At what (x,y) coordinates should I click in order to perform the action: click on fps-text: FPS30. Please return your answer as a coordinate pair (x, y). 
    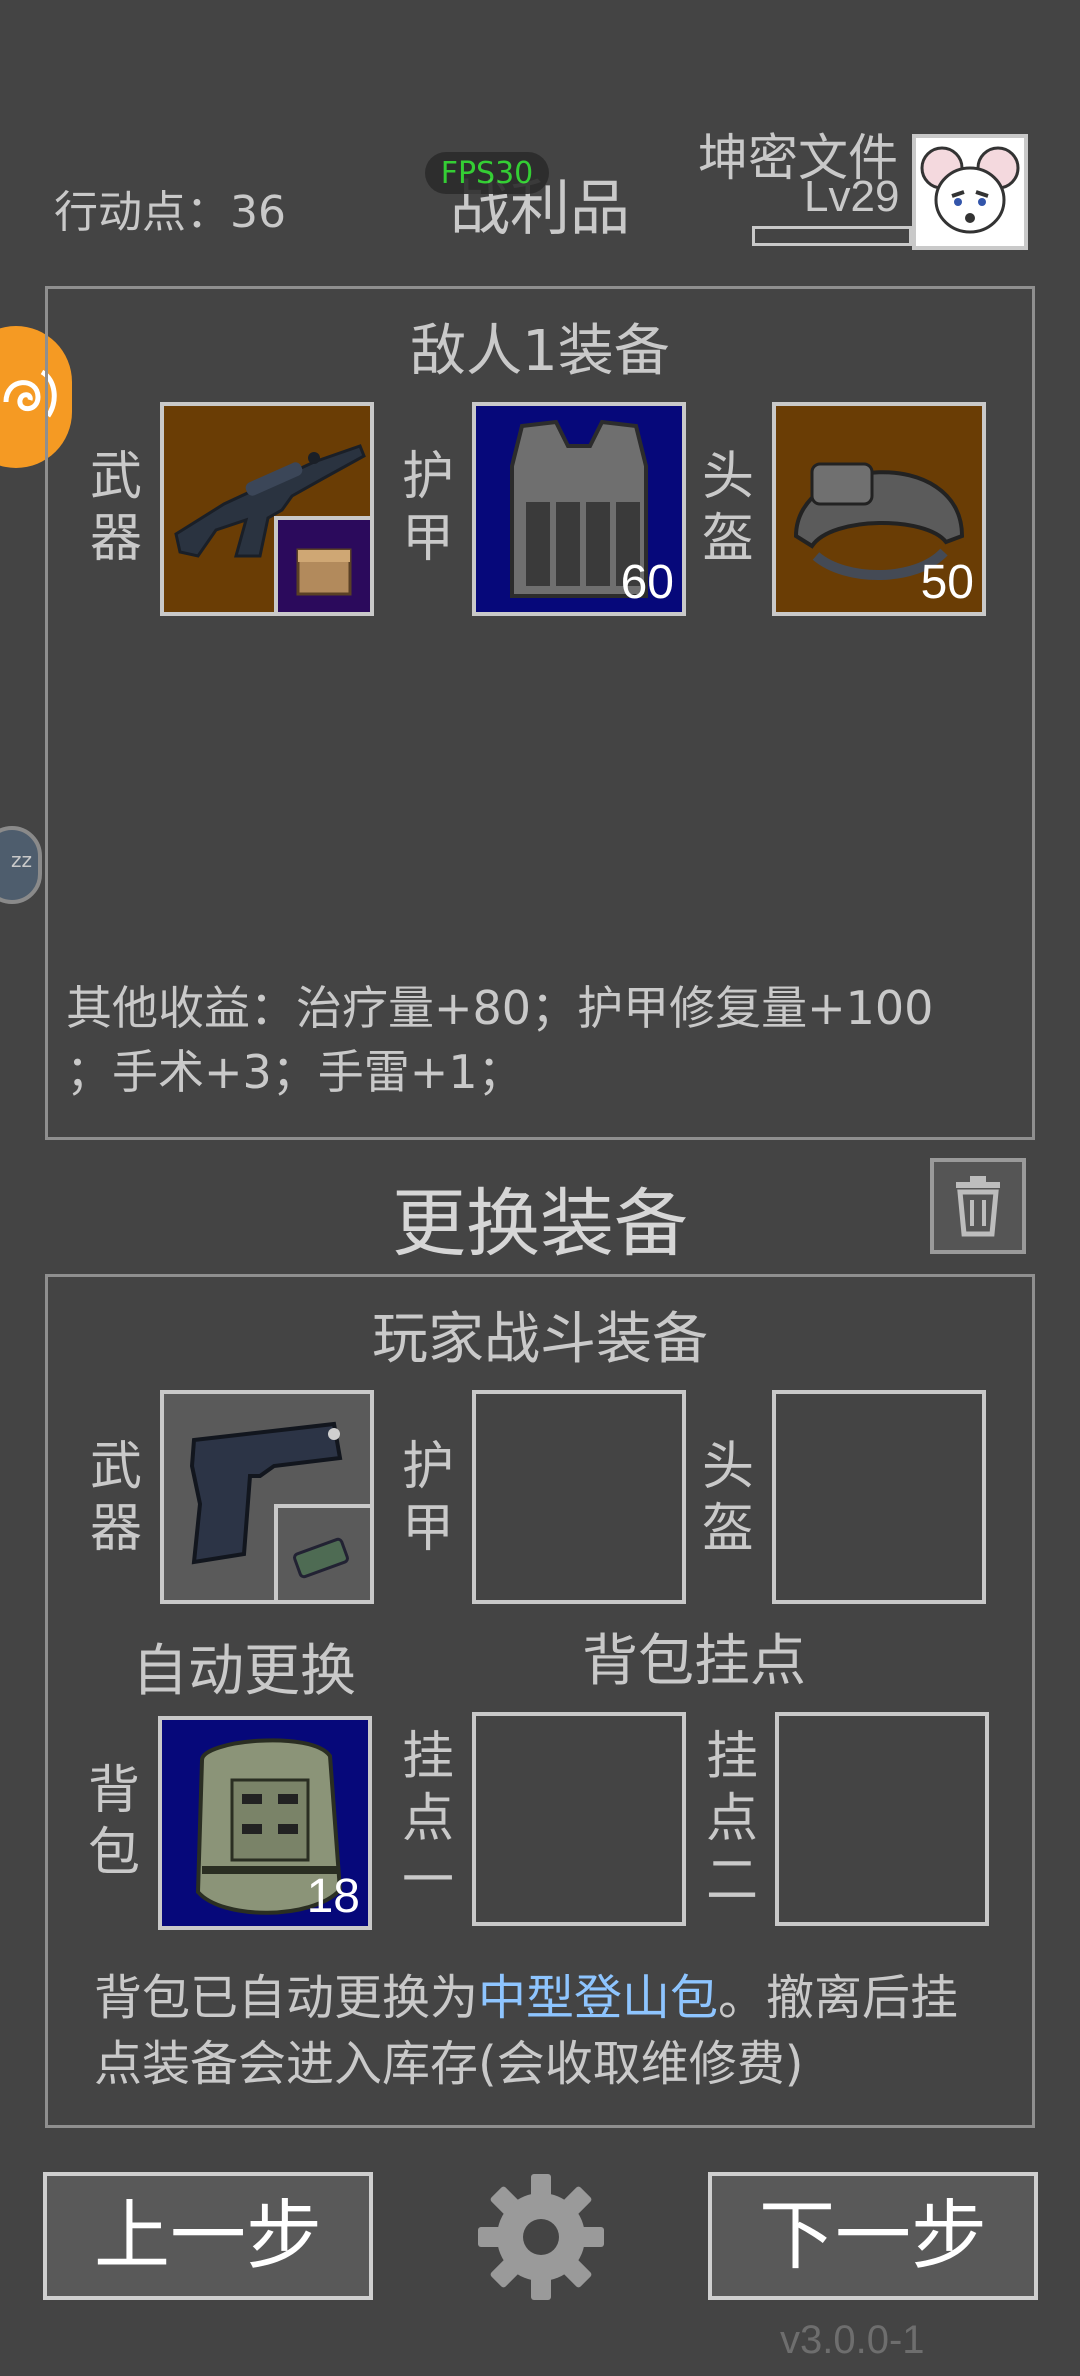
    Looking at the image, I should click on (487, 173).